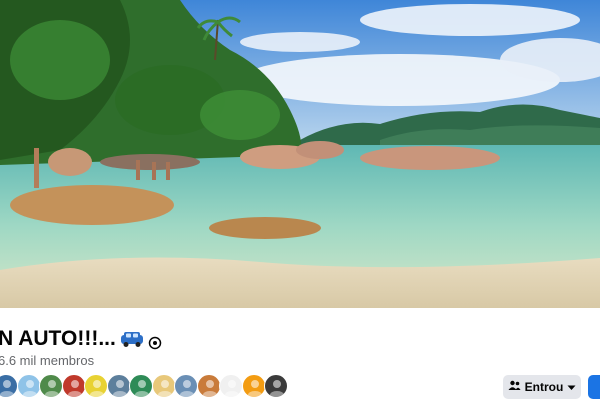 The image size is (600, 406). What do you see at coordinates (594, 387) in the screenshot?
I see `invite-button` at bounding box center [594, 387].